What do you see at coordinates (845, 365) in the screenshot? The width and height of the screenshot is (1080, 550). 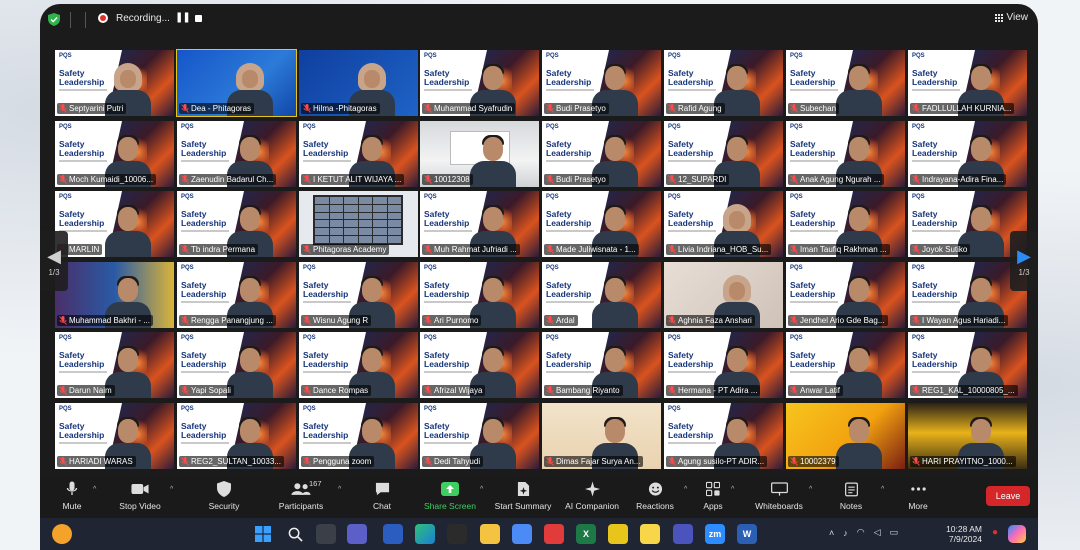 I see `participant-tile: PQS Safety Leadership Anwar Latif` at bounding box center [845, 365].